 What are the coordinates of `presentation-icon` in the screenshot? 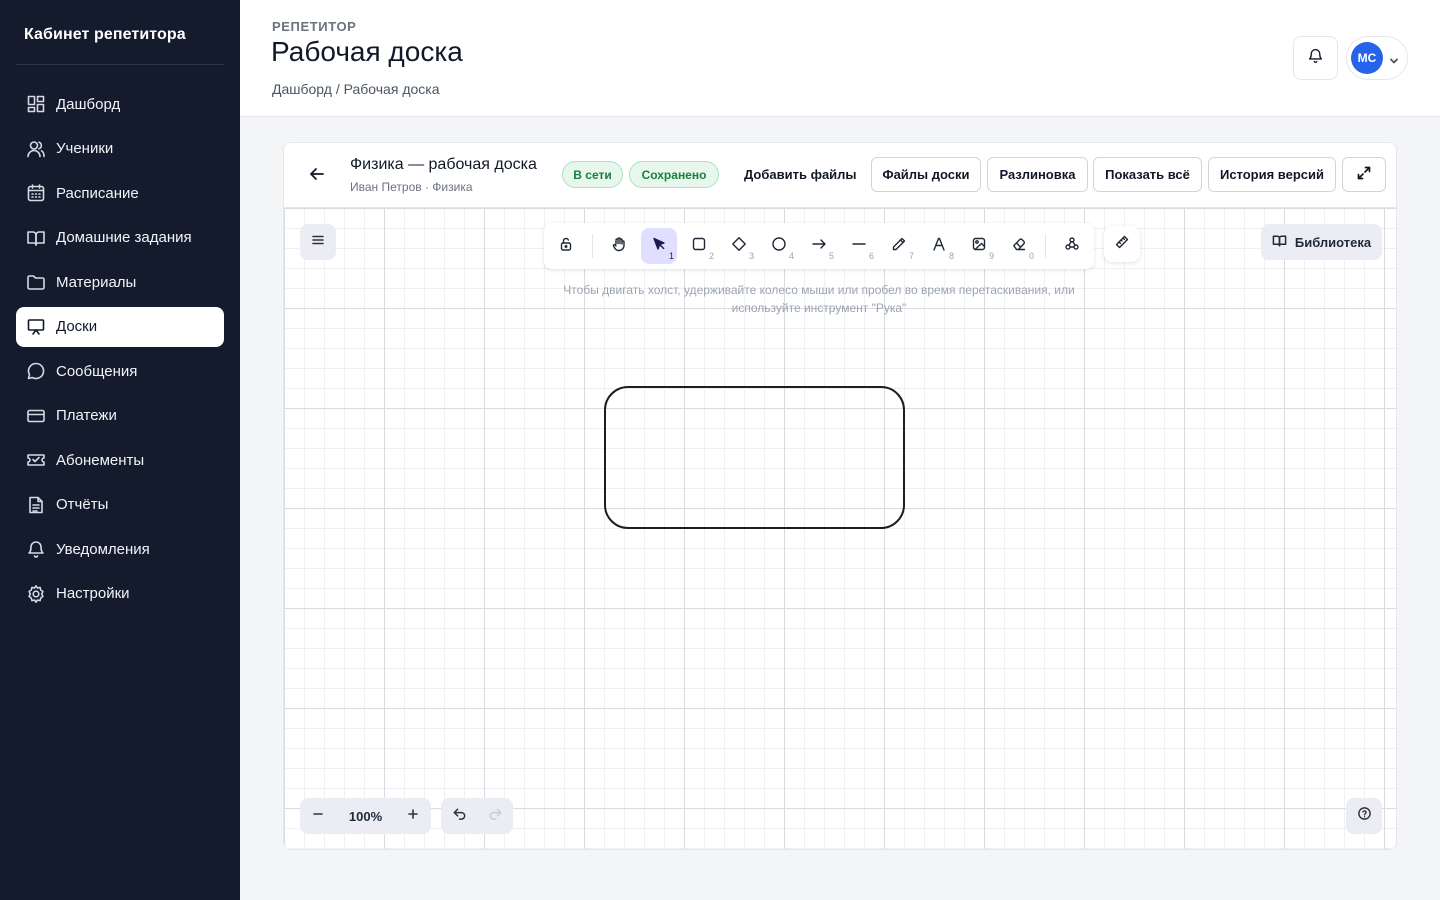 It's located at (36, 327).